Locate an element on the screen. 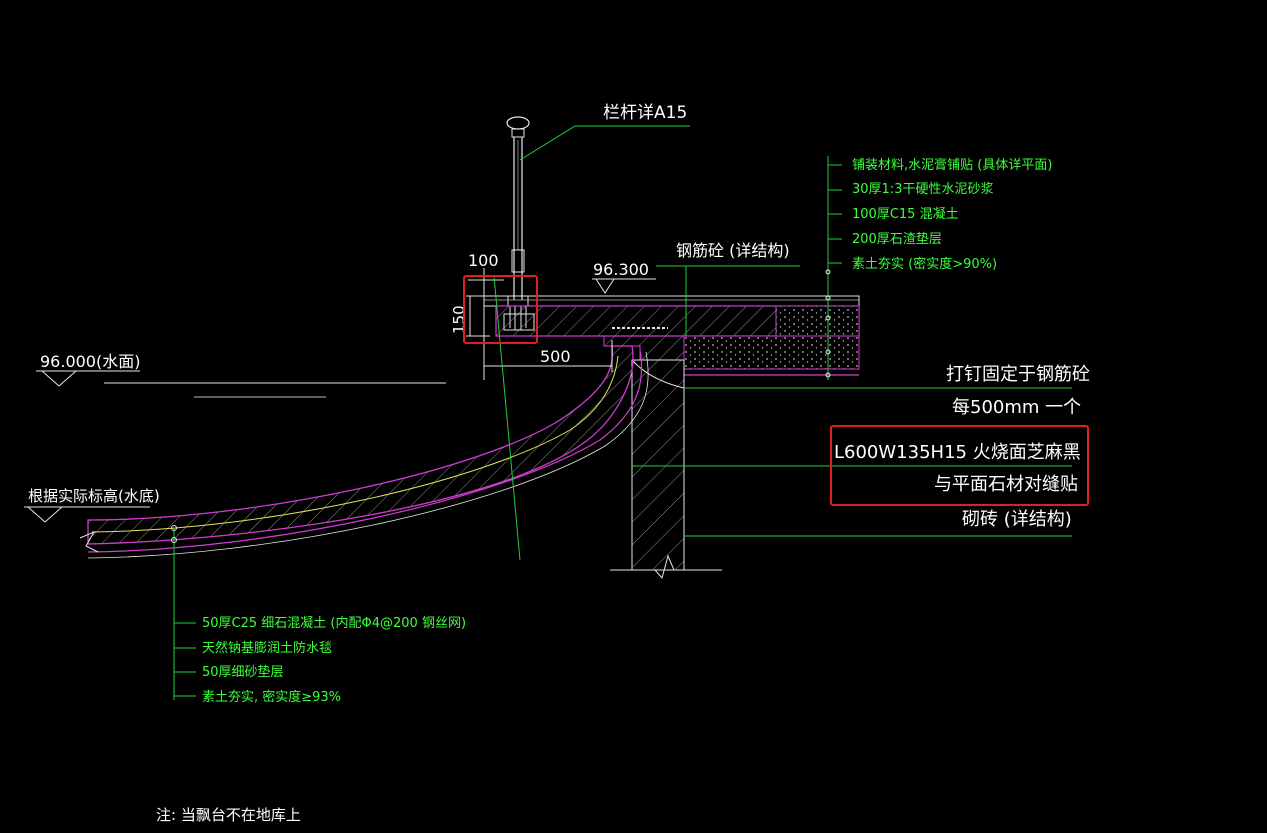 Image resolution: width=1267 pixels, height=833 pixels. water-level-marker is located at coordinates (241, 384).